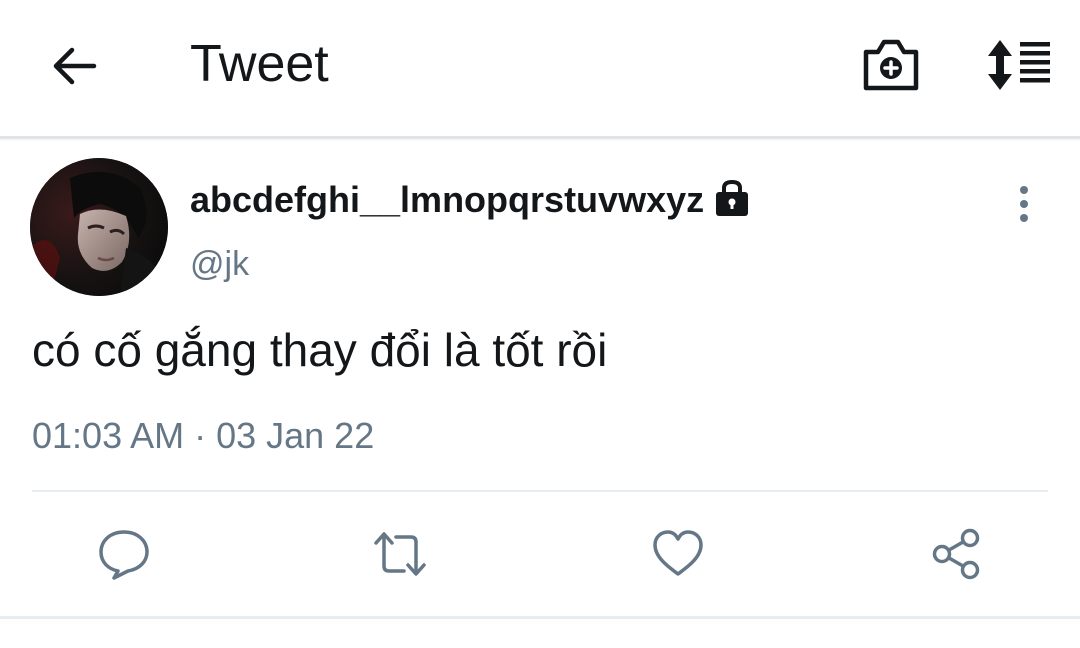  I want to click on camera-plus-icon, so click(891, 65).